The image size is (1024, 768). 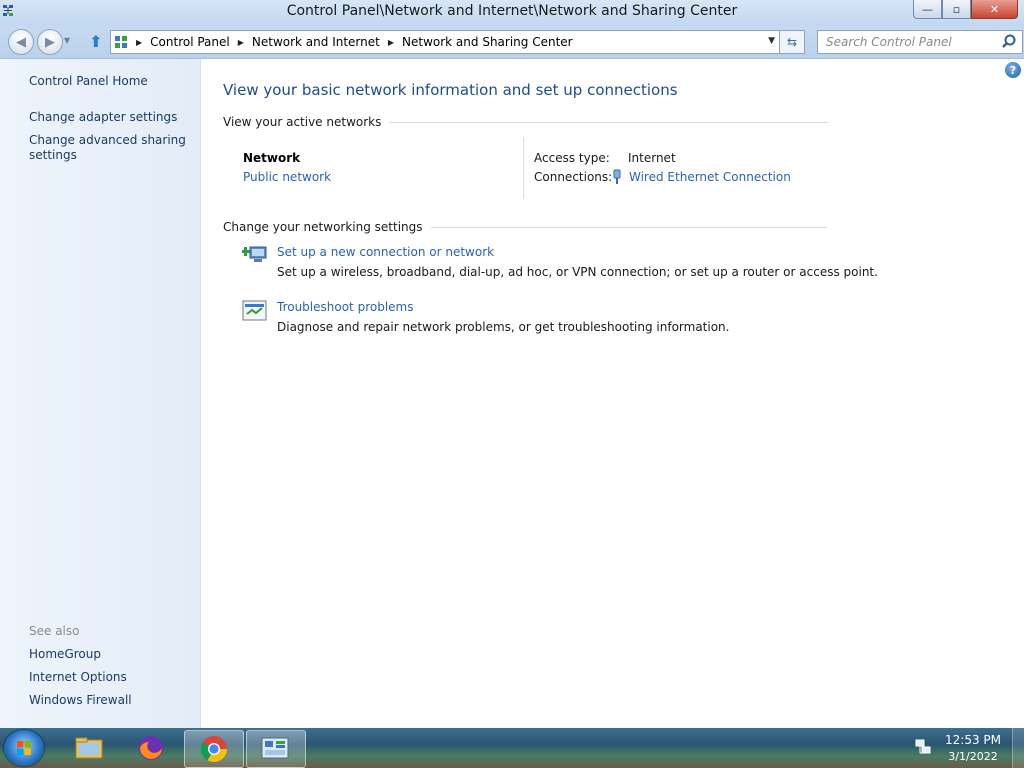 What do you see at coordinates (973, 756) in the screenshot?
I see `clock-date: 3/1/2022` at bounding box center [973, 756].